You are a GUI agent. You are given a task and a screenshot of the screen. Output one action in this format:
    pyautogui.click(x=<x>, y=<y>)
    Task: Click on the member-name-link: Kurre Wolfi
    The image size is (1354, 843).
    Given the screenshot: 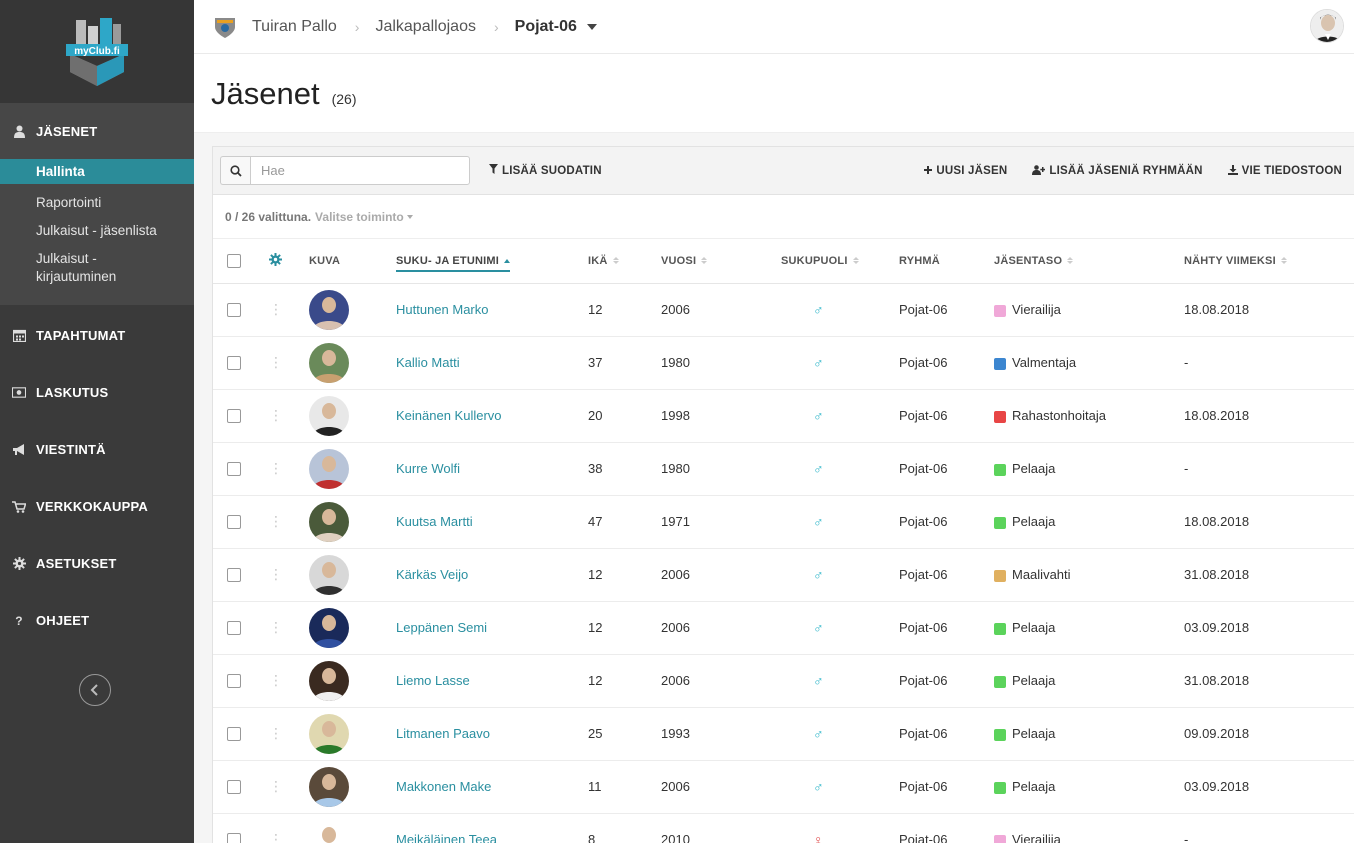 What is the action you would take?
    pyautogui.click(x=428, y=468)
    